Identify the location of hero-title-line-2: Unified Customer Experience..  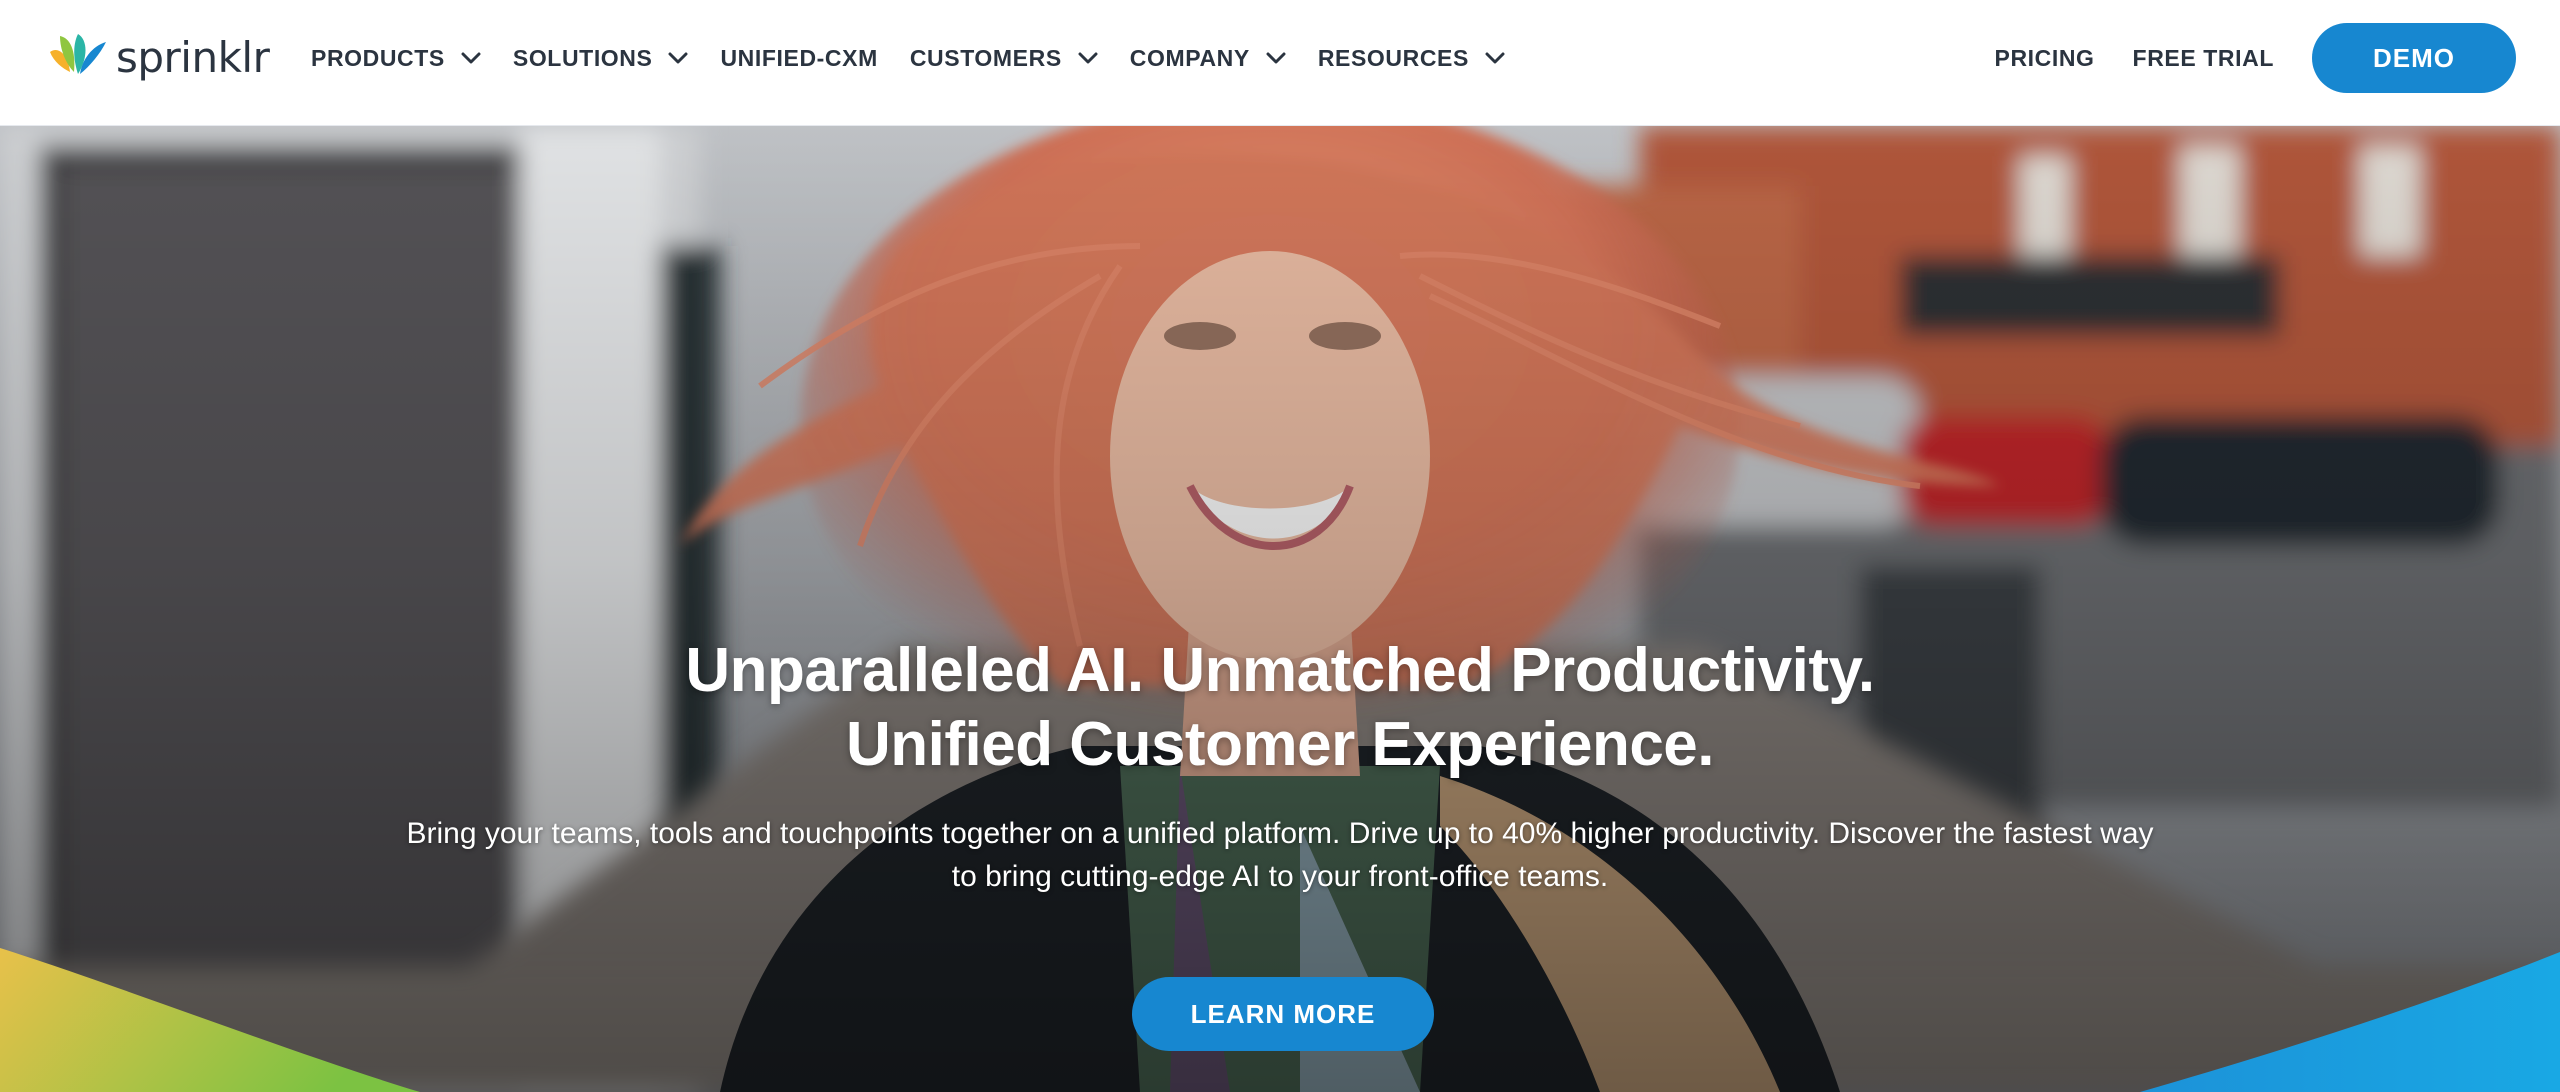
(1280, 744).